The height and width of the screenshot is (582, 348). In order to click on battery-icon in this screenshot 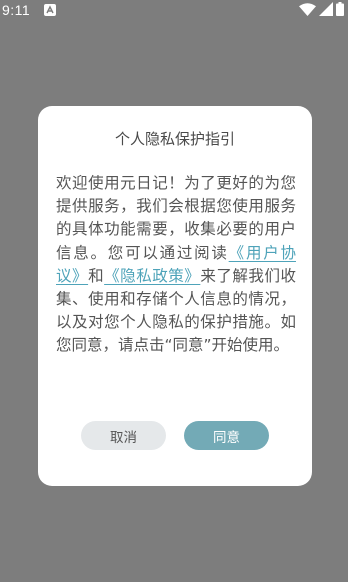, I will do `click(340, 11)`.